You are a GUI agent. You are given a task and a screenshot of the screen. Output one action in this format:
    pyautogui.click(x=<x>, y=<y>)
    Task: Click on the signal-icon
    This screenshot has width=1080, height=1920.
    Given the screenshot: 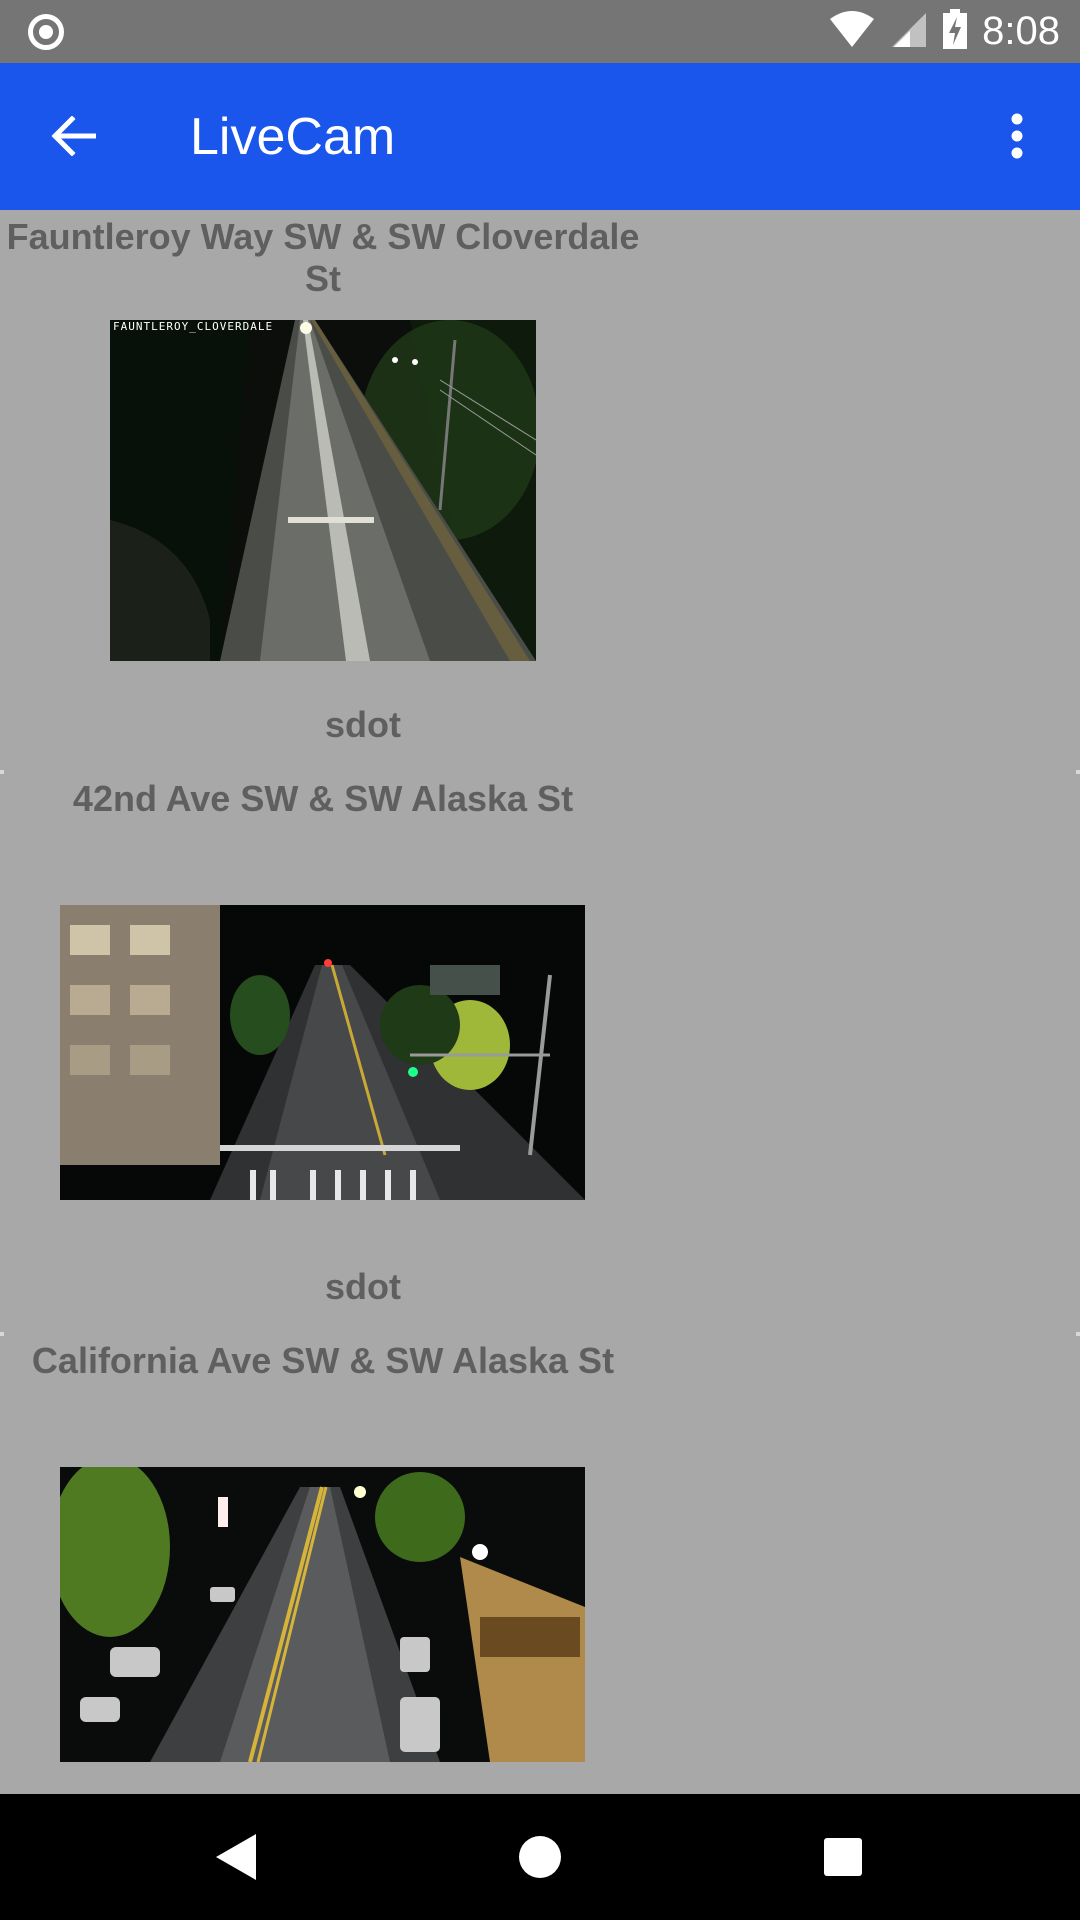 What is the action you would take?
    pyautogui.click(x=909, y=31)
    